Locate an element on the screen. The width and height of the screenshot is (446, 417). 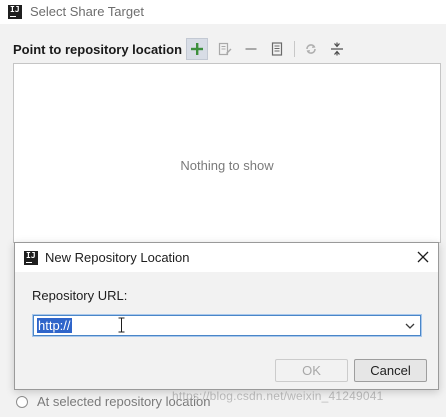
properties-button is located at coordinates (277, 49).